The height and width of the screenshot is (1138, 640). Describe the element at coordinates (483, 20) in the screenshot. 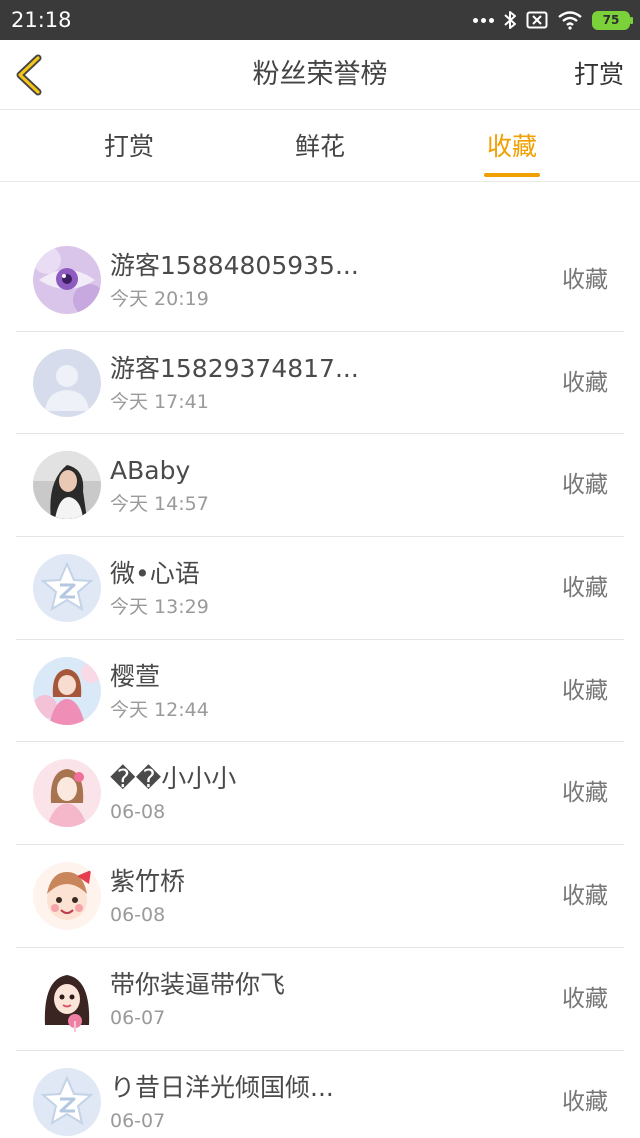

I see `more-dots-icon` at that location.